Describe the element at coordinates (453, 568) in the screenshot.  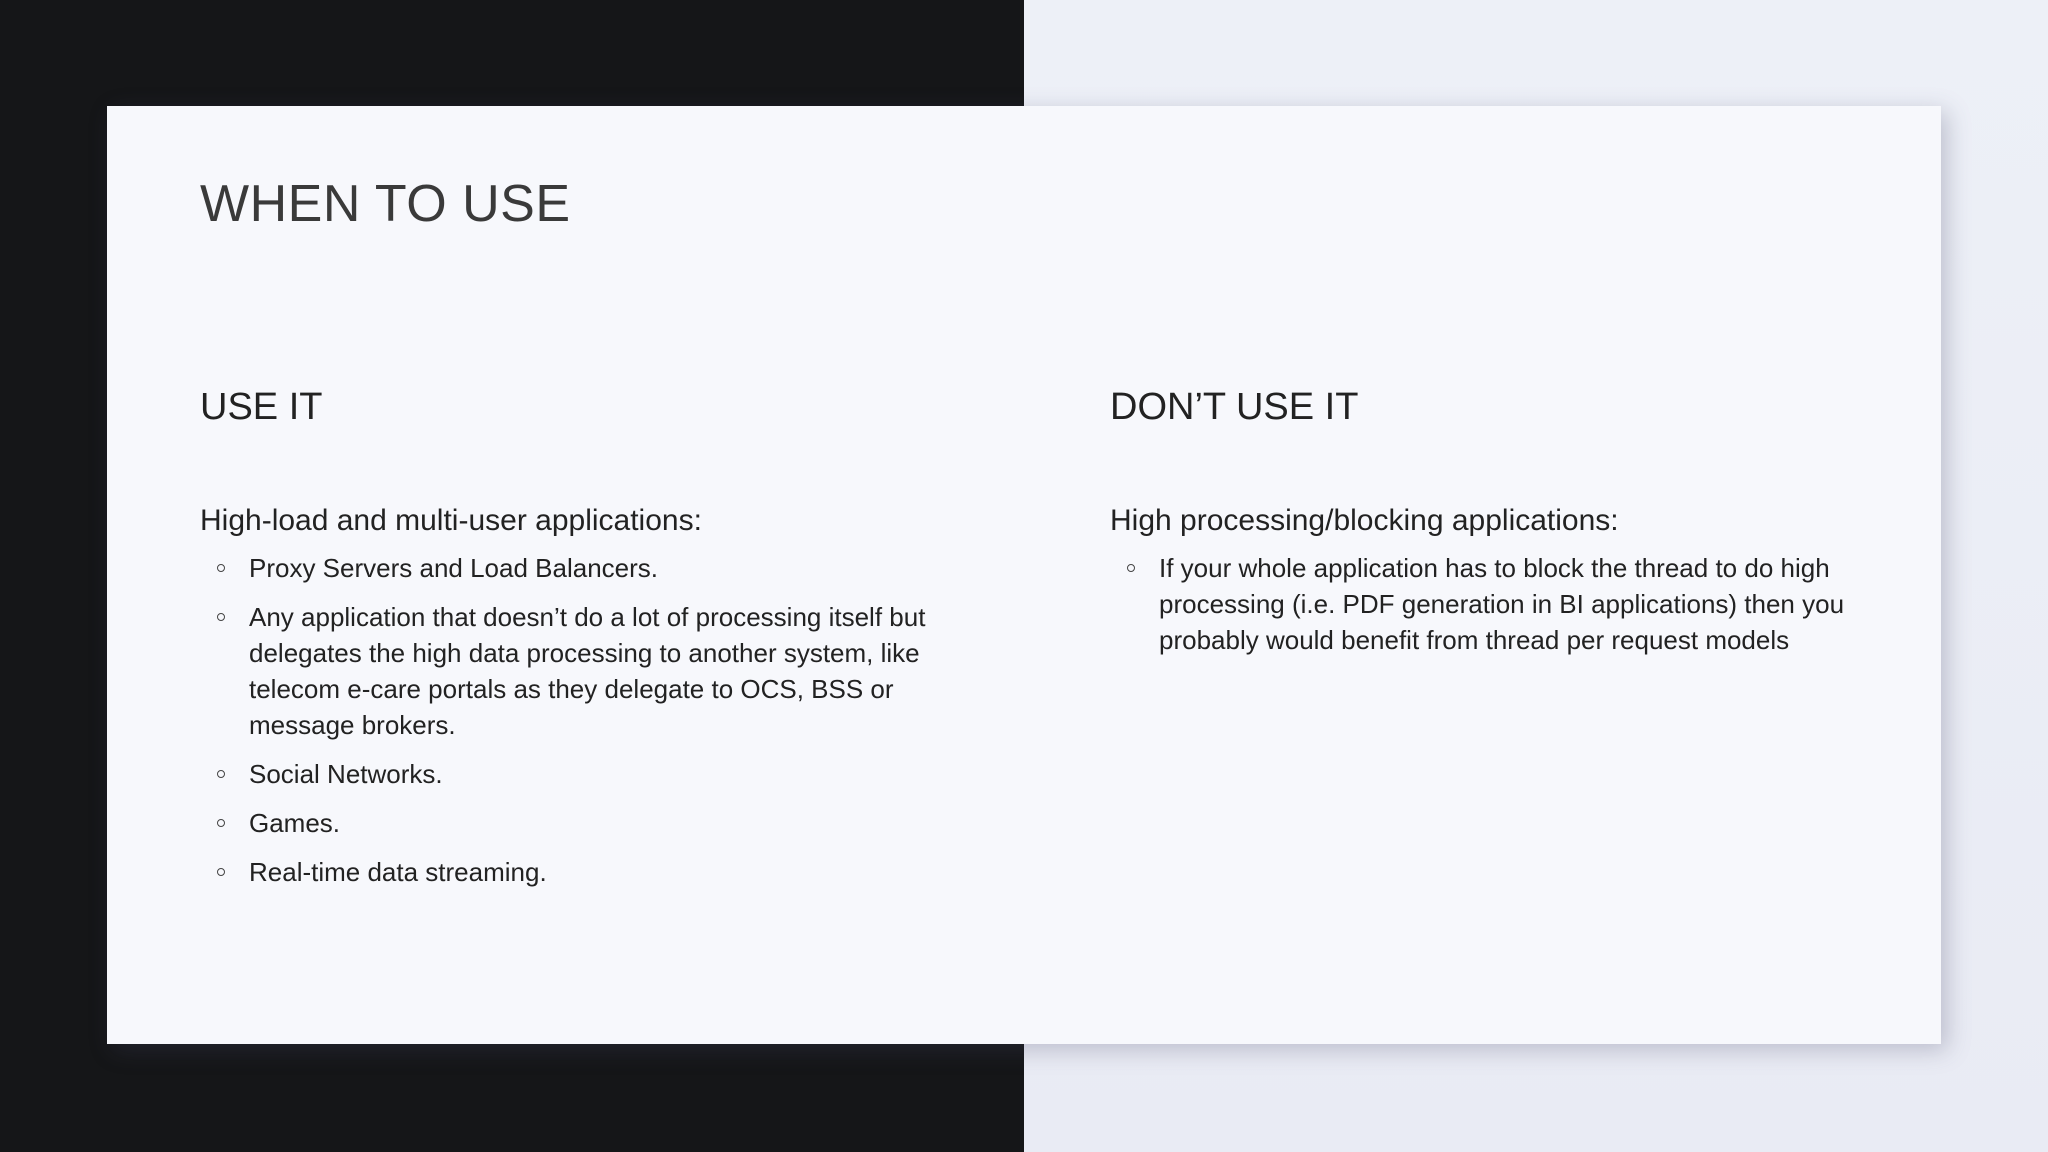
I see `list-item-text: Proxy Servers and Load Balancers.` at that location.